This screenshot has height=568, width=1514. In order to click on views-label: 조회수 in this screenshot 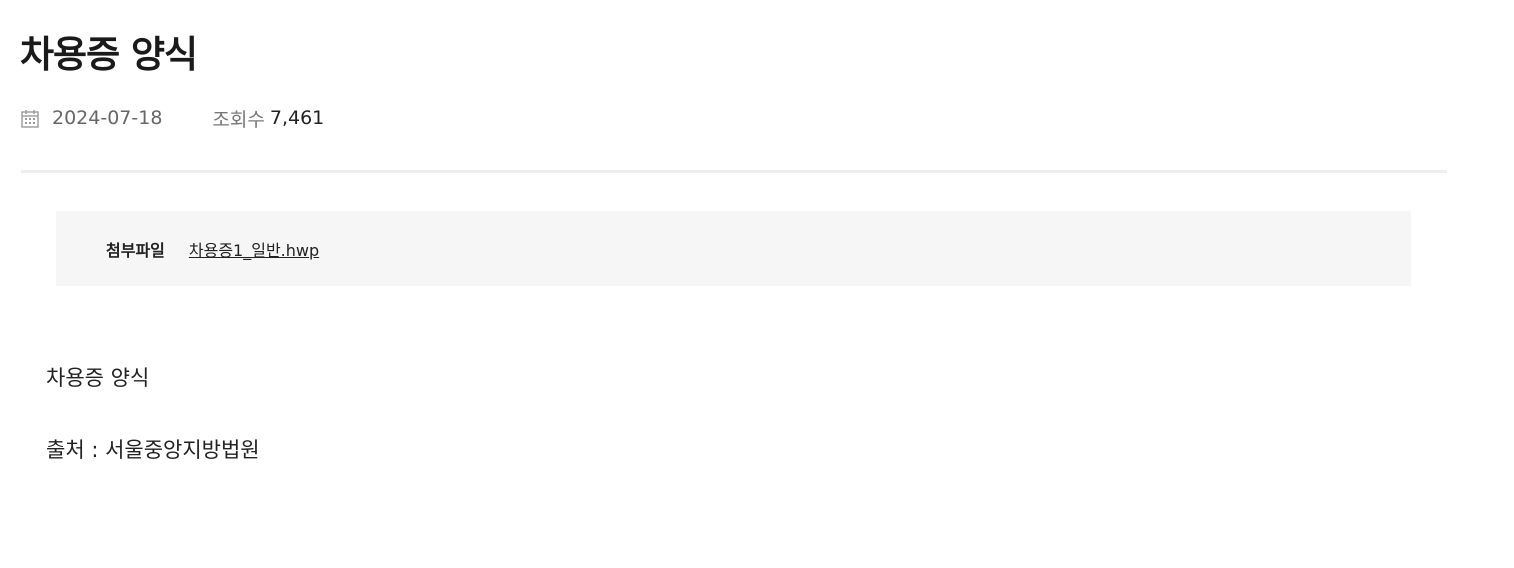, I will do `click(238, 119)`.